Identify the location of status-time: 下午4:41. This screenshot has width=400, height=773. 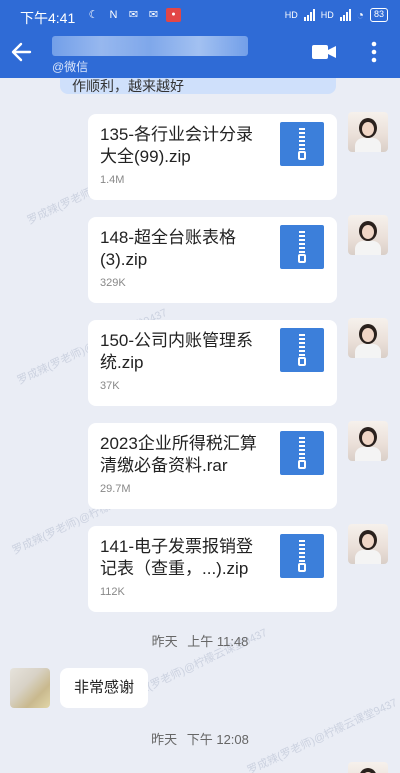
(48, 18).